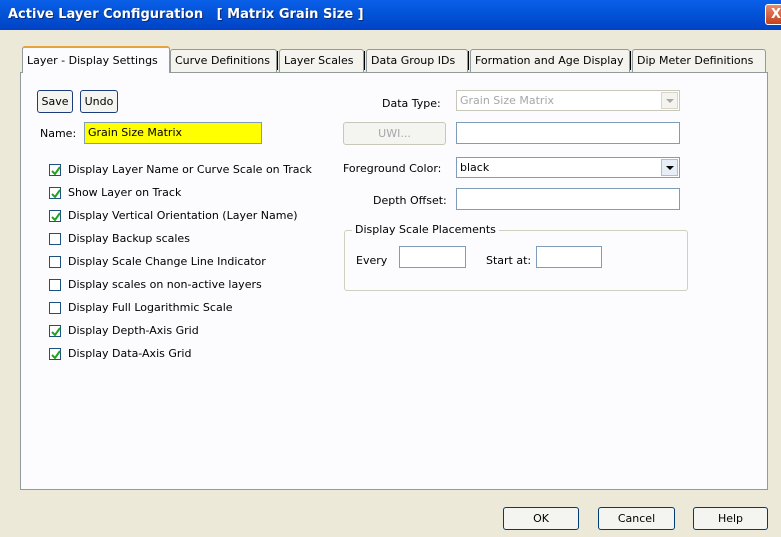 The height and width of the screenshot is (537, 781). I want to click on tab-label: Formation and Age Display, so click(549, 60).